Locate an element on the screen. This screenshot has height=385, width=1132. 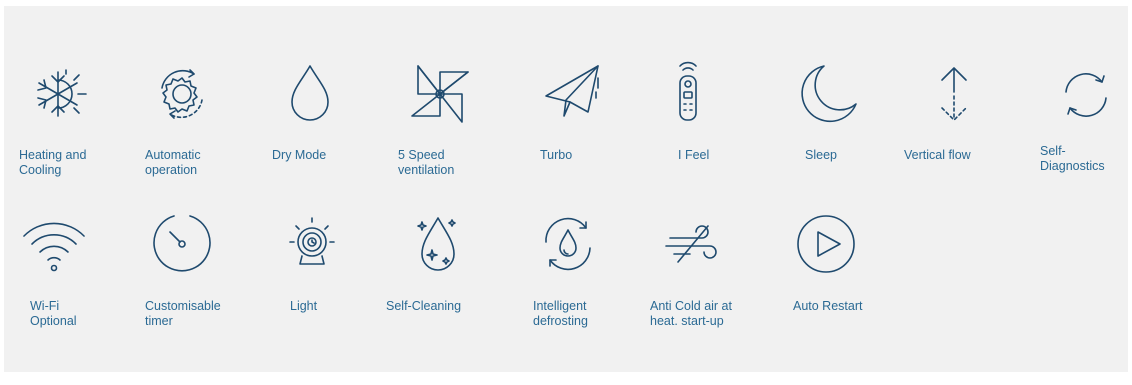
feature-label: Intelligent defrosting is located at coordinates (560, 313).